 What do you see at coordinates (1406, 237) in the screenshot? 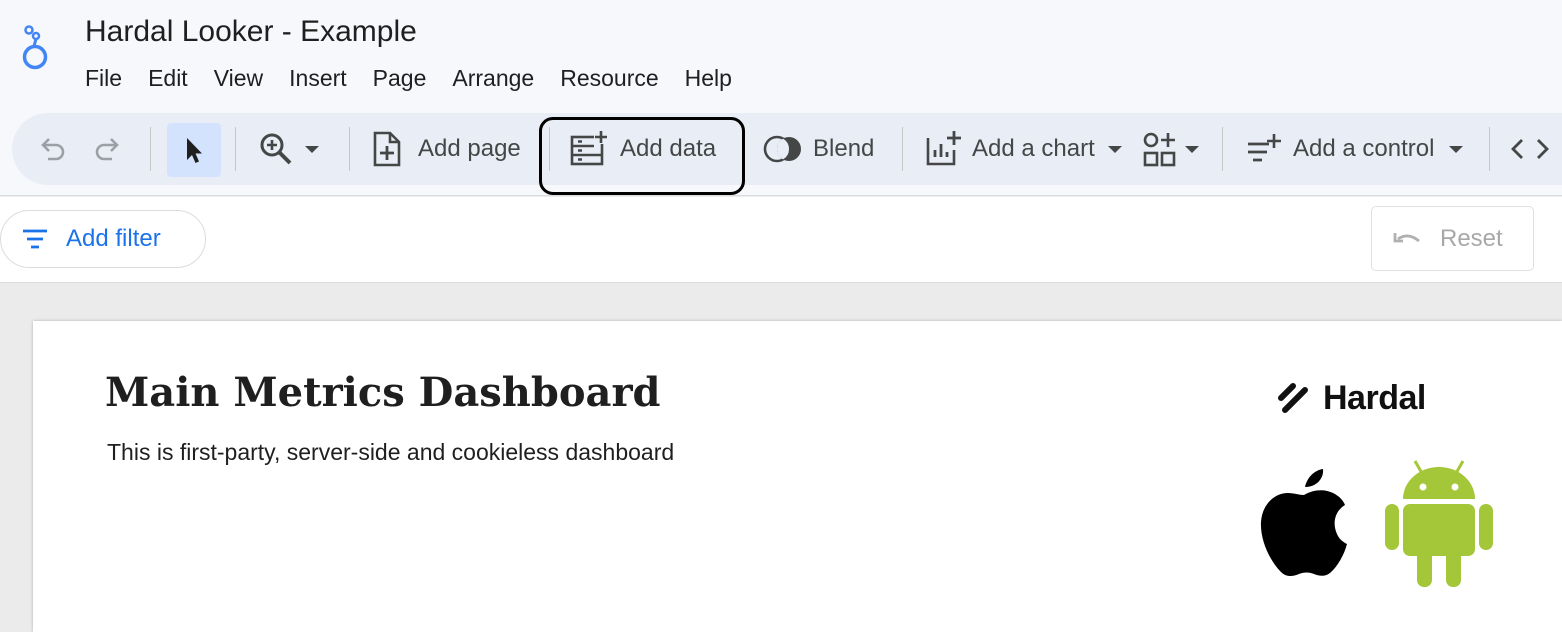
I see `reset-icon` at bounding box center [1406, 237].